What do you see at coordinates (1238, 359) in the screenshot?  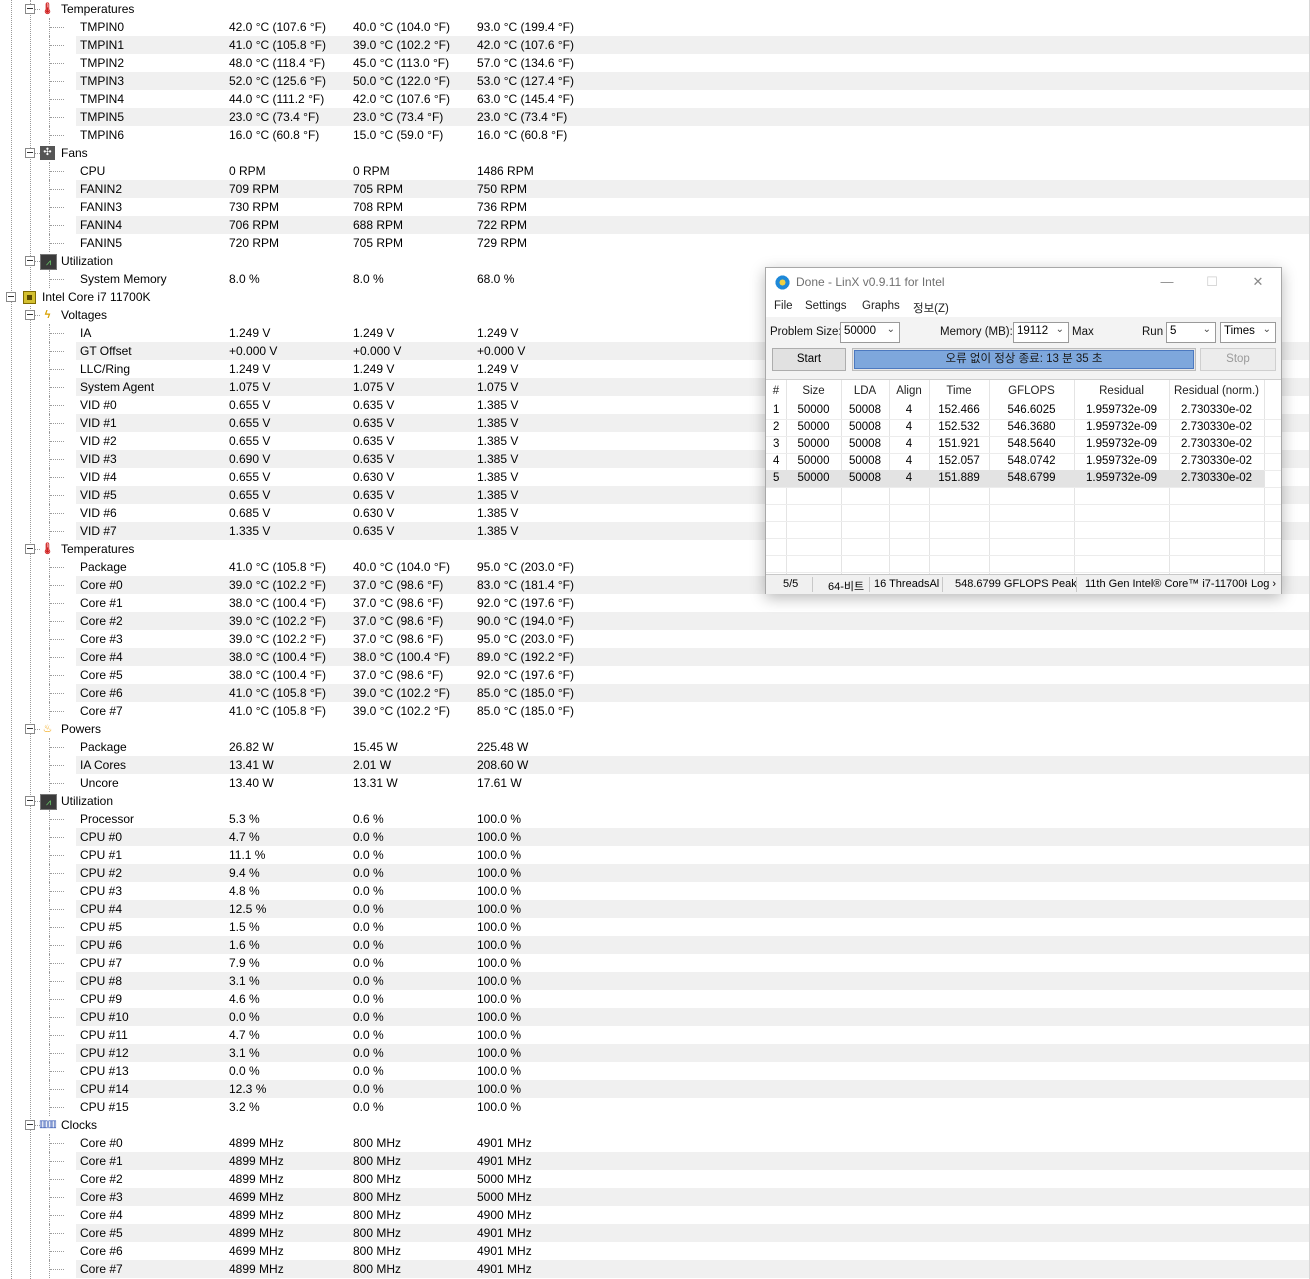 I see `stop-button: Stop` at bounding box center [1238, 359].